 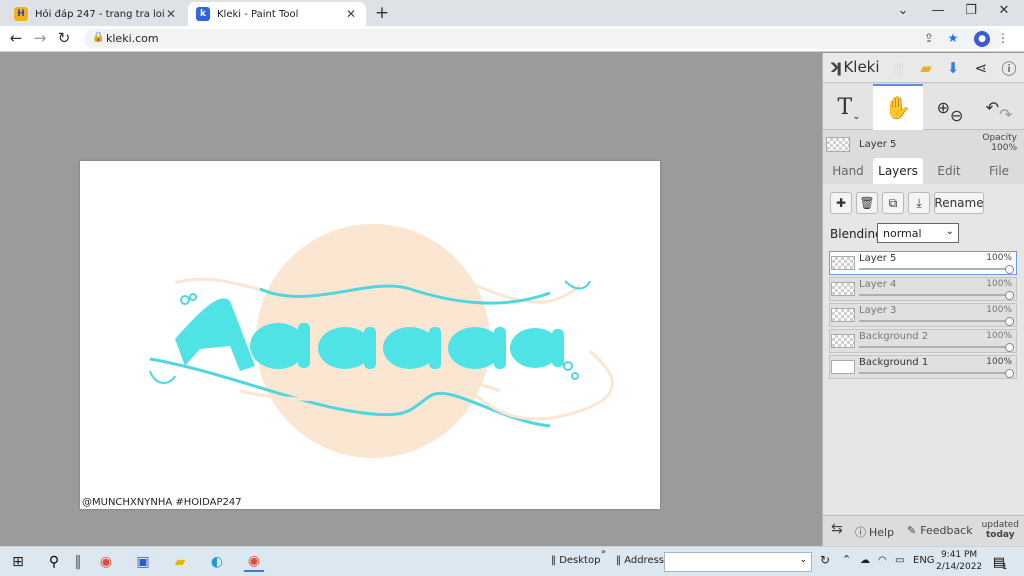 What do you see at coordinates (18, 562) in the screenshot?
I see `windows-start-icon: ⊞` at bounding box center [18, 562].